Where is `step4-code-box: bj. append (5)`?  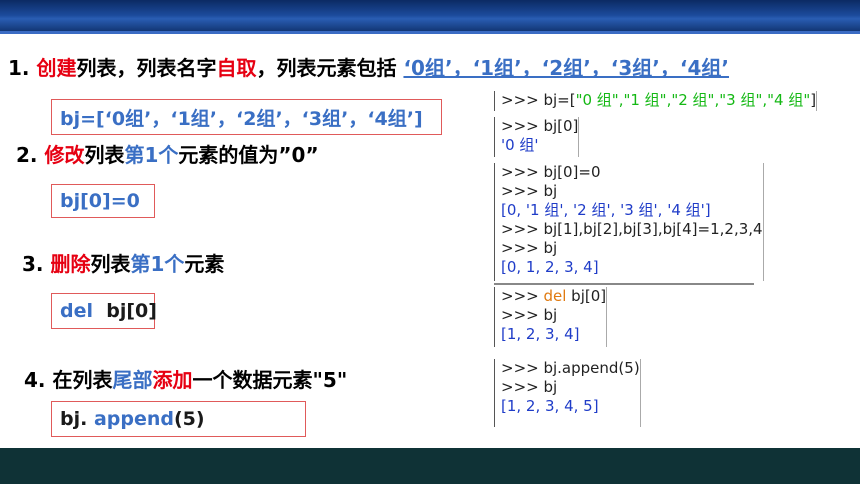 step4-code-box: bj. append (5) is located at coordinates (178, 419).